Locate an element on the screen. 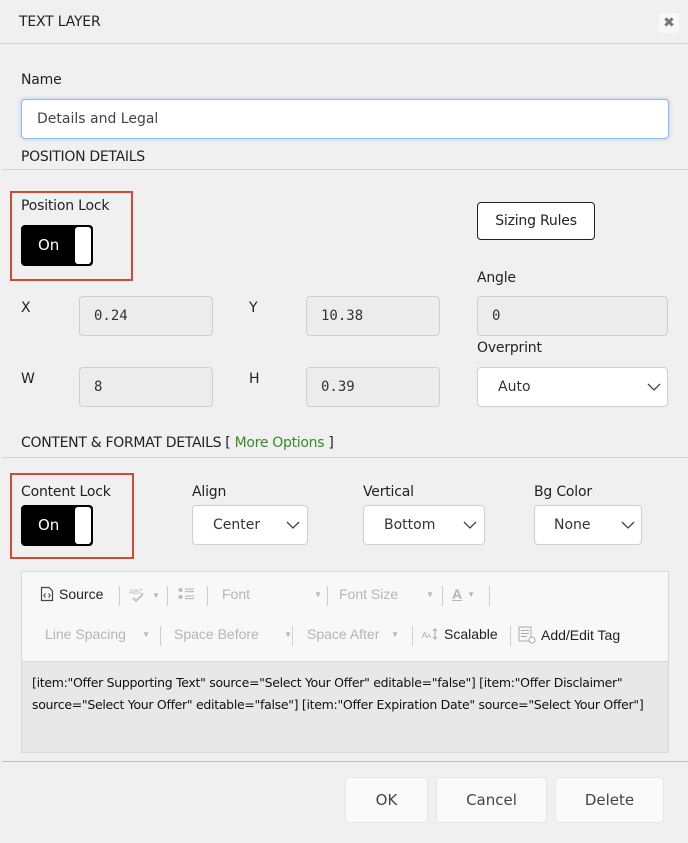 The image size is (688, 843). bg-color-select: None is located at coordinates (588, 525).